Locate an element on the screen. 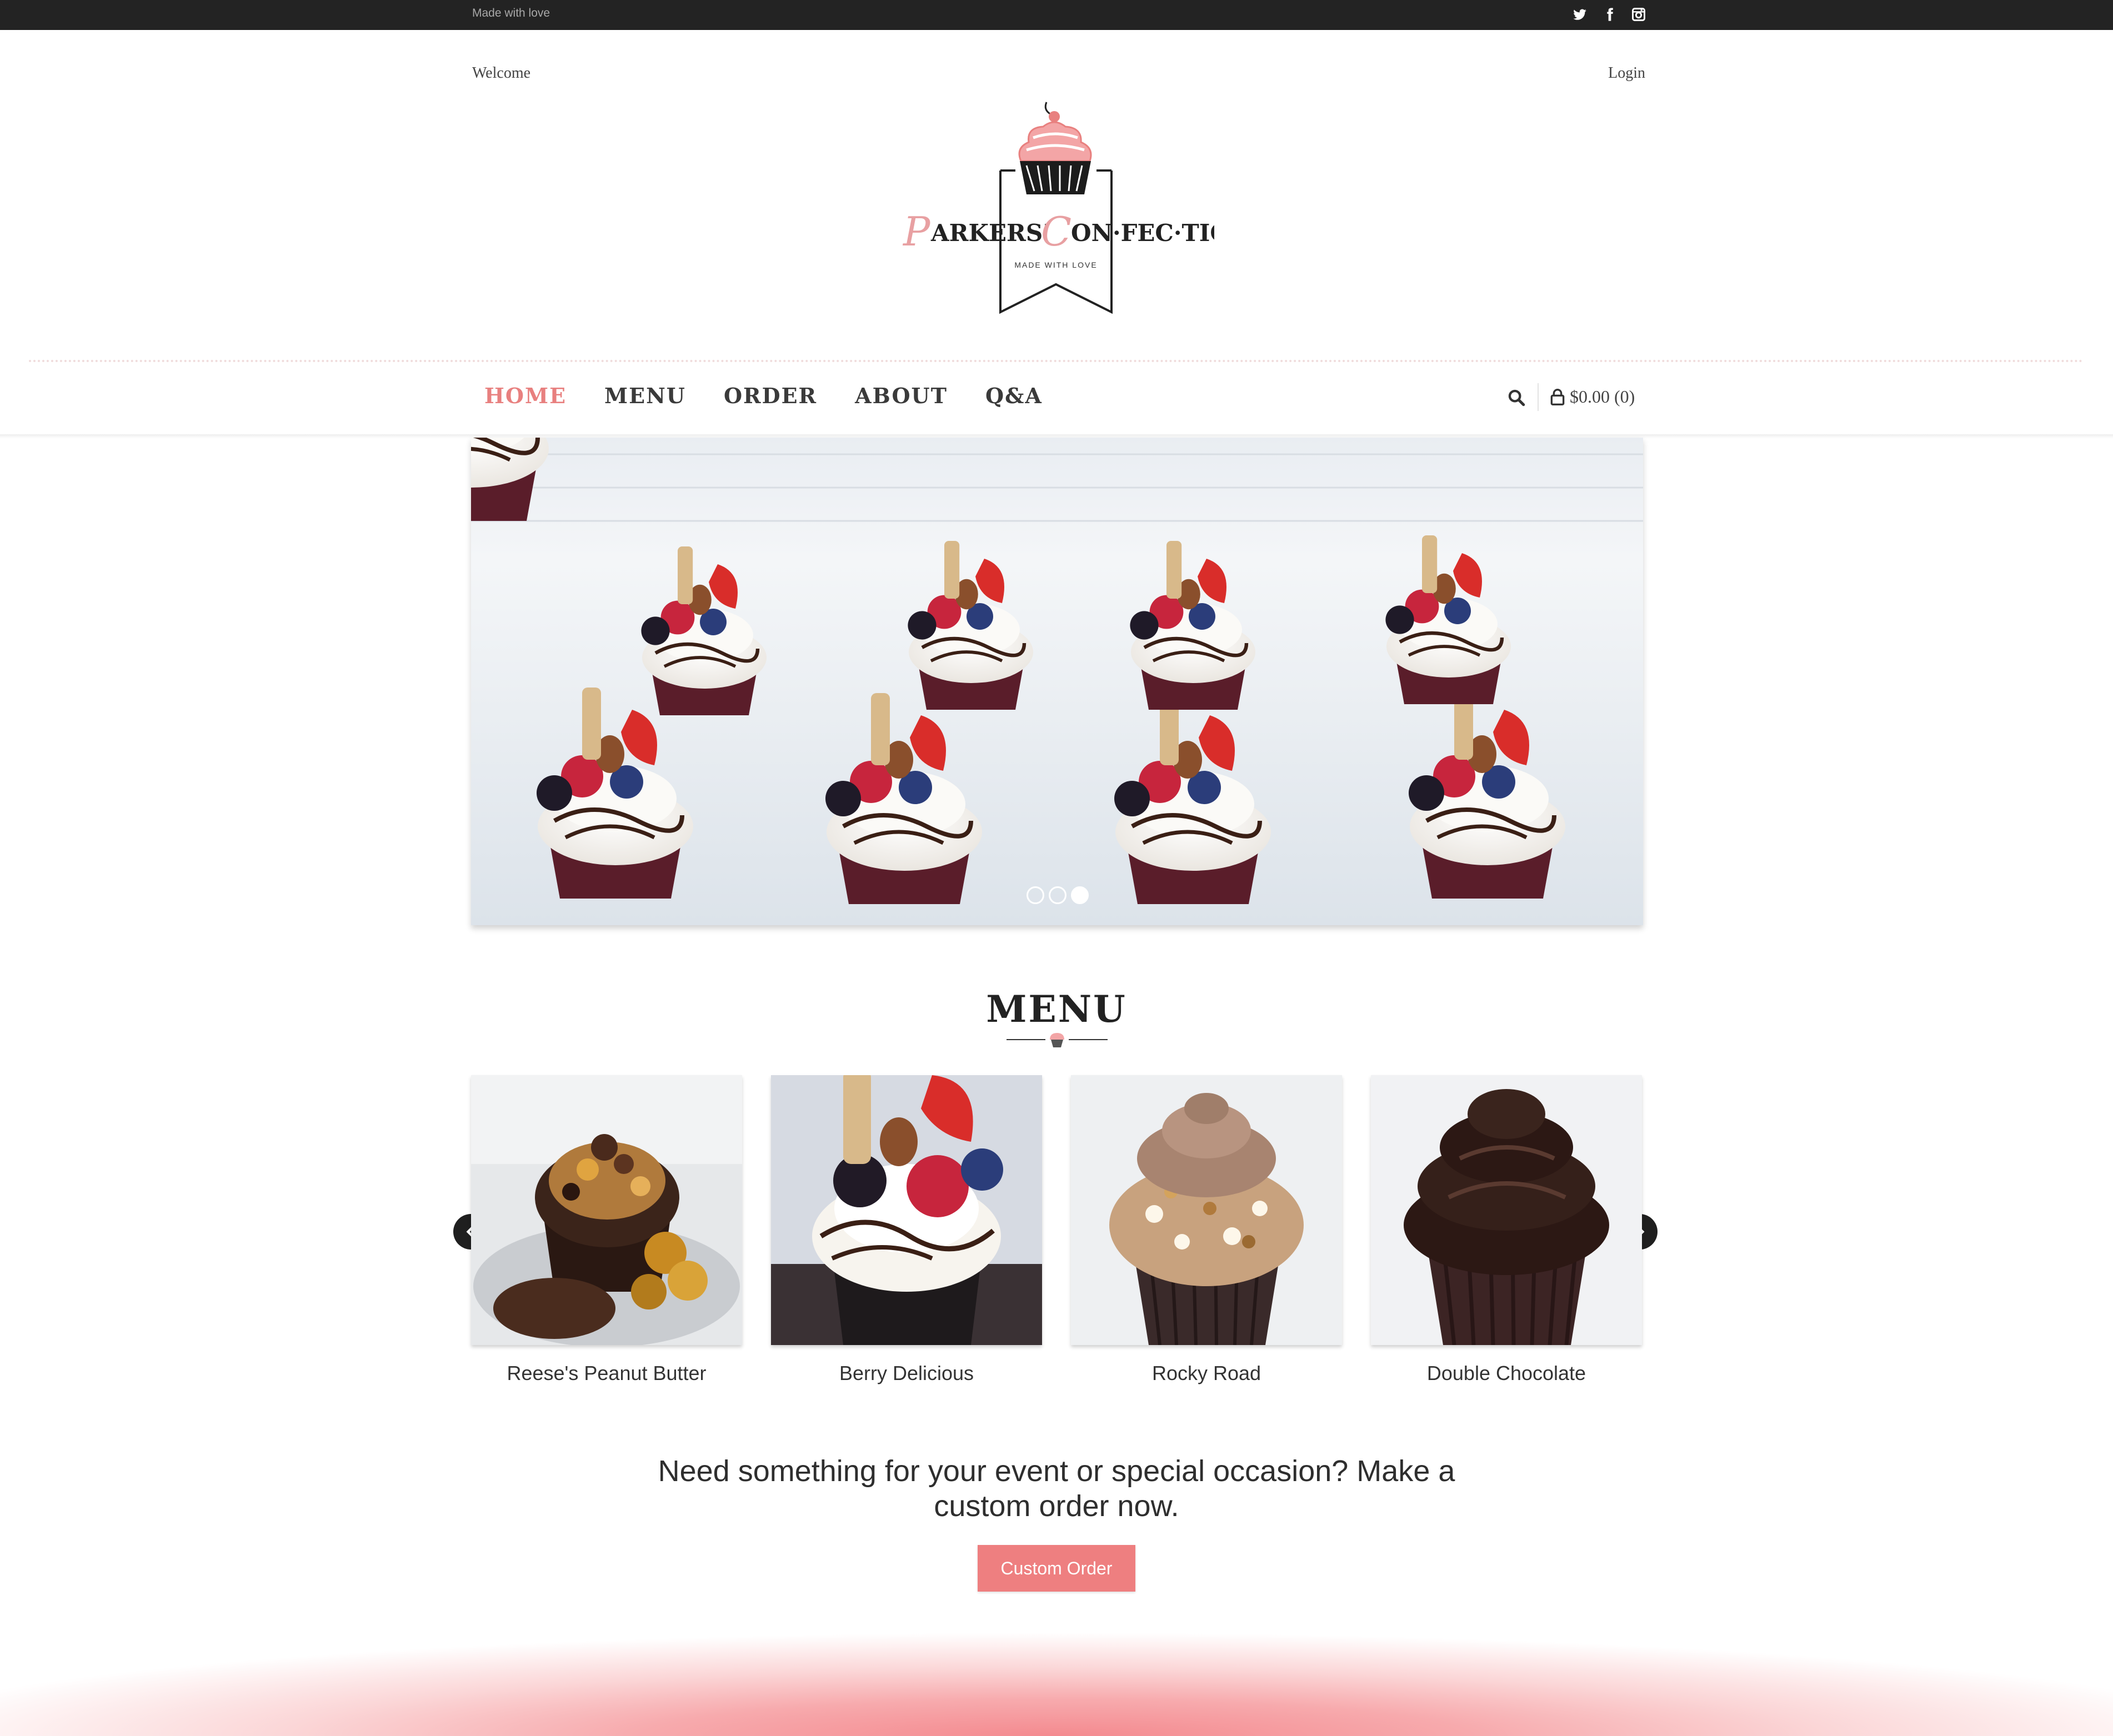  nav-item-order: ORDER is located at coordinates (770, 395).